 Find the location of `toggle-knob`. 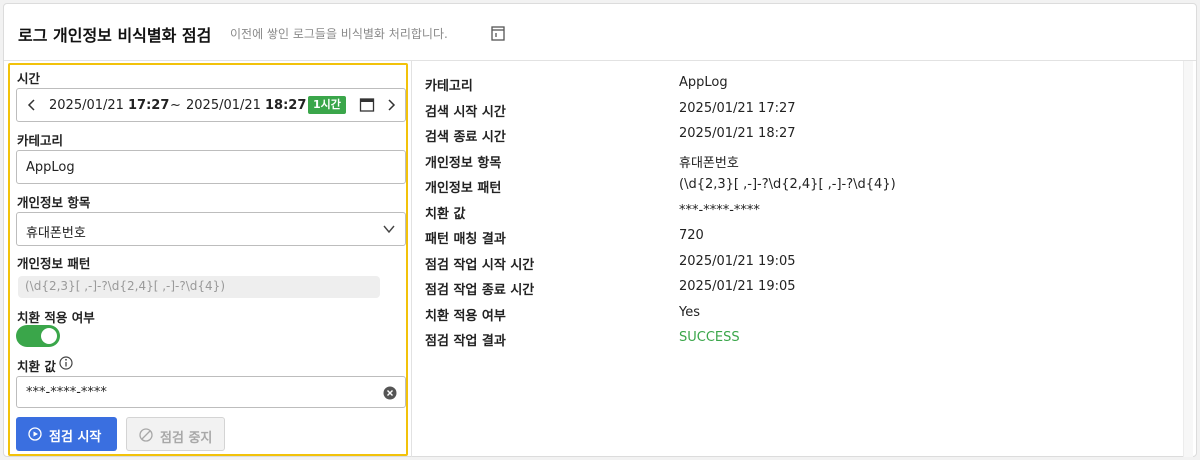

toggle-knob is located at coordinates (49, 336).